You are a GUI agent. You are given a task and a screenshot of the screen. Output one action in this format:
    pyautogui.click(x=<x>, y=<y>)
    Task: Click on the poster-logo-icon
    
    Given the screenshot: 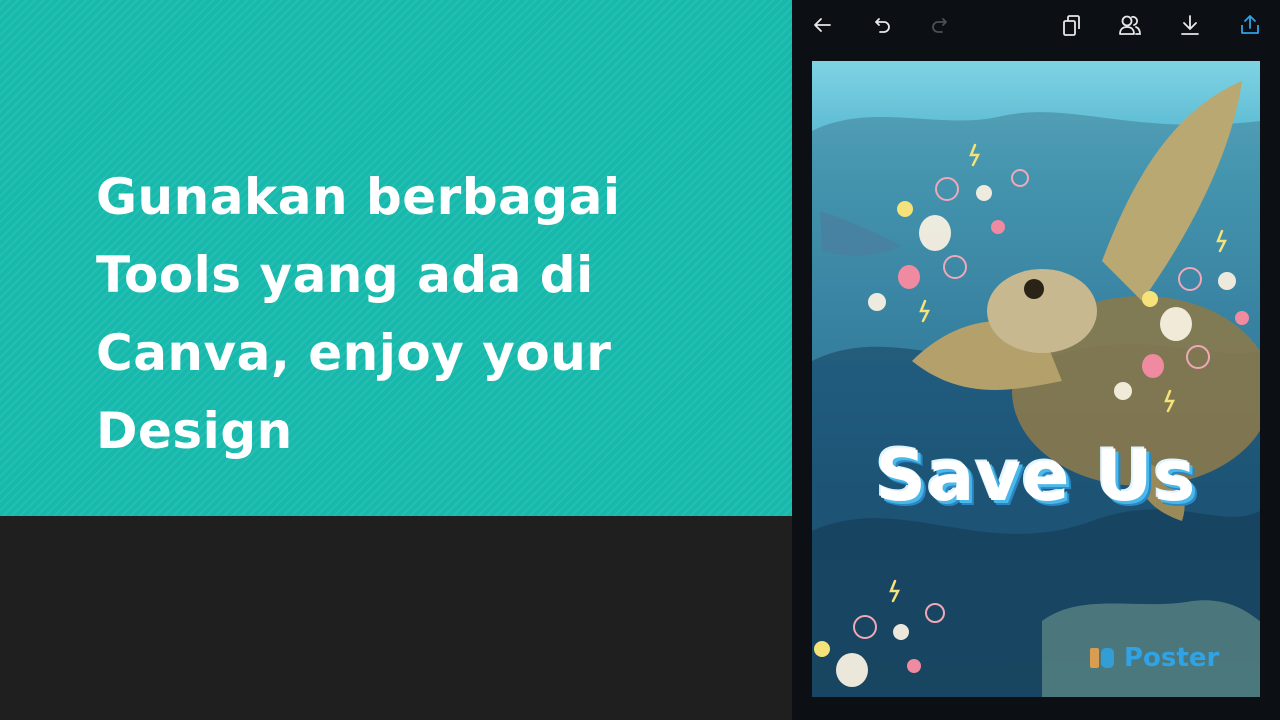 What is the action you would take?
    pyautogui.click(x=1103, y=658)
    